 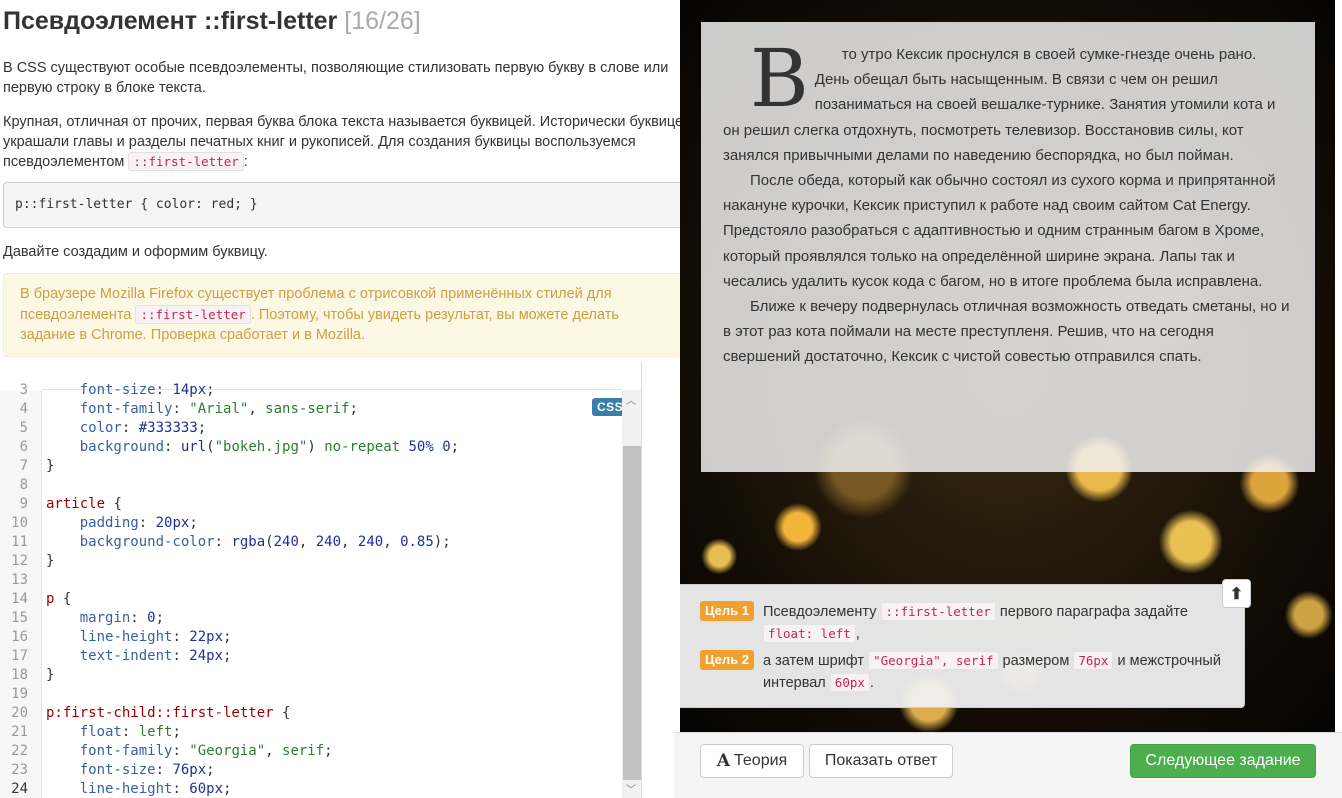 What do you see at coordinates (135, 252) in the screenshot?
I see `theory-paragraph-3: Давайте создадим и оформим буквицу.` at bounding box center [135, 252].